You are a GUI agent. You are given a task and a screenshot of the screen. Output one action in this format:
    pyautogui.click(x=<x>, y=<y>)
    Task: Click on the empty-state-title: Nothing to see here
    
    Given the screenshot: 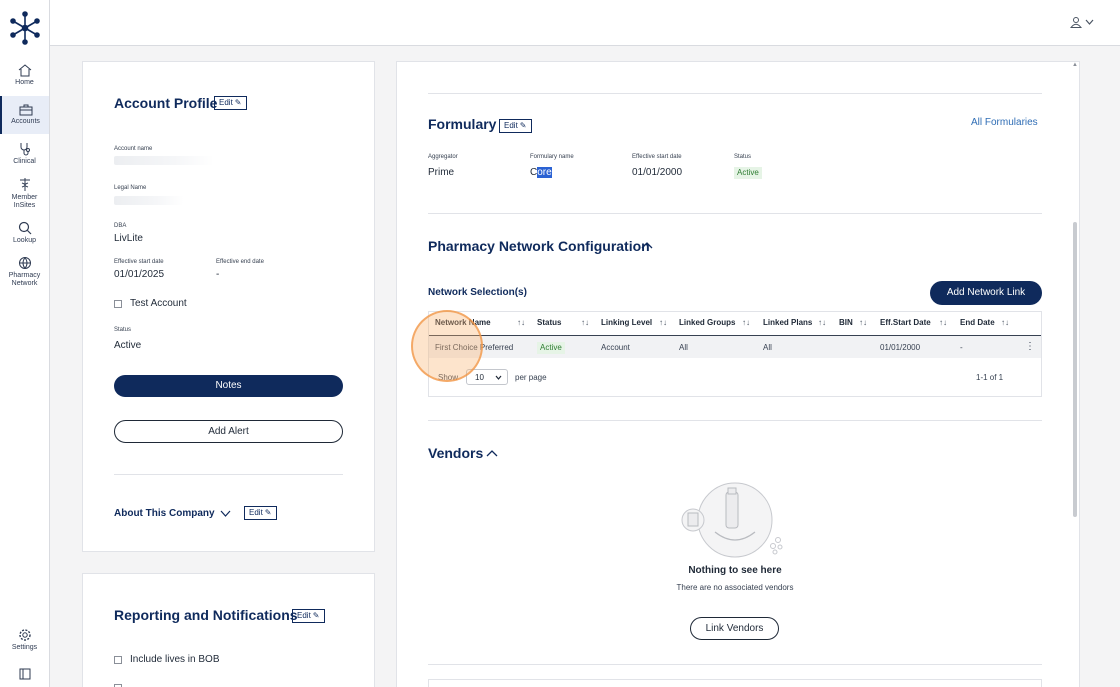 What is the action you would take?
    pyautogui.click(x=735, y=570)
    